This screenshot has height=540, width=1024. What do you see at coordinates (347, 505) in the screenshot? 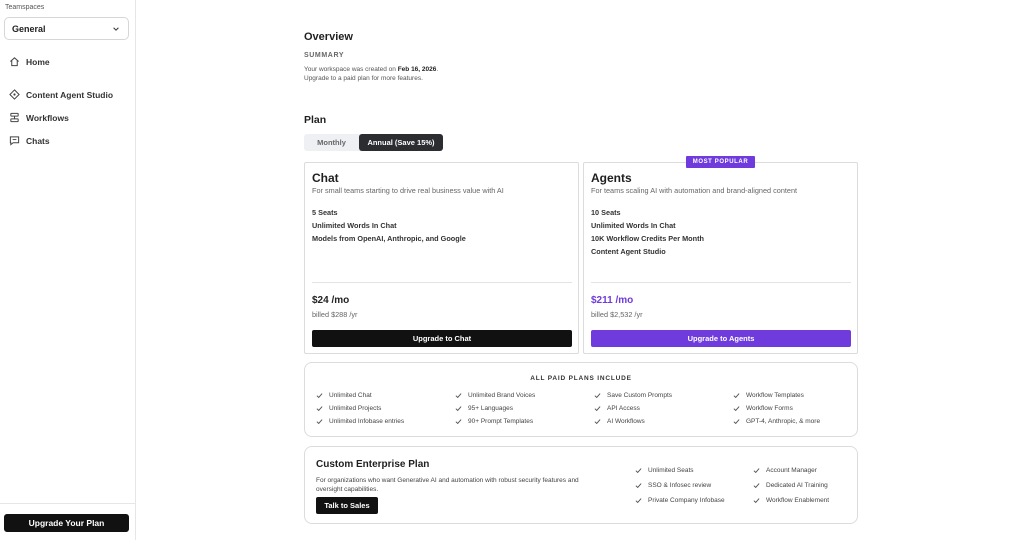
I see `talk-to-sales-button: Talk to Sales` at bounding box center [347, 505].